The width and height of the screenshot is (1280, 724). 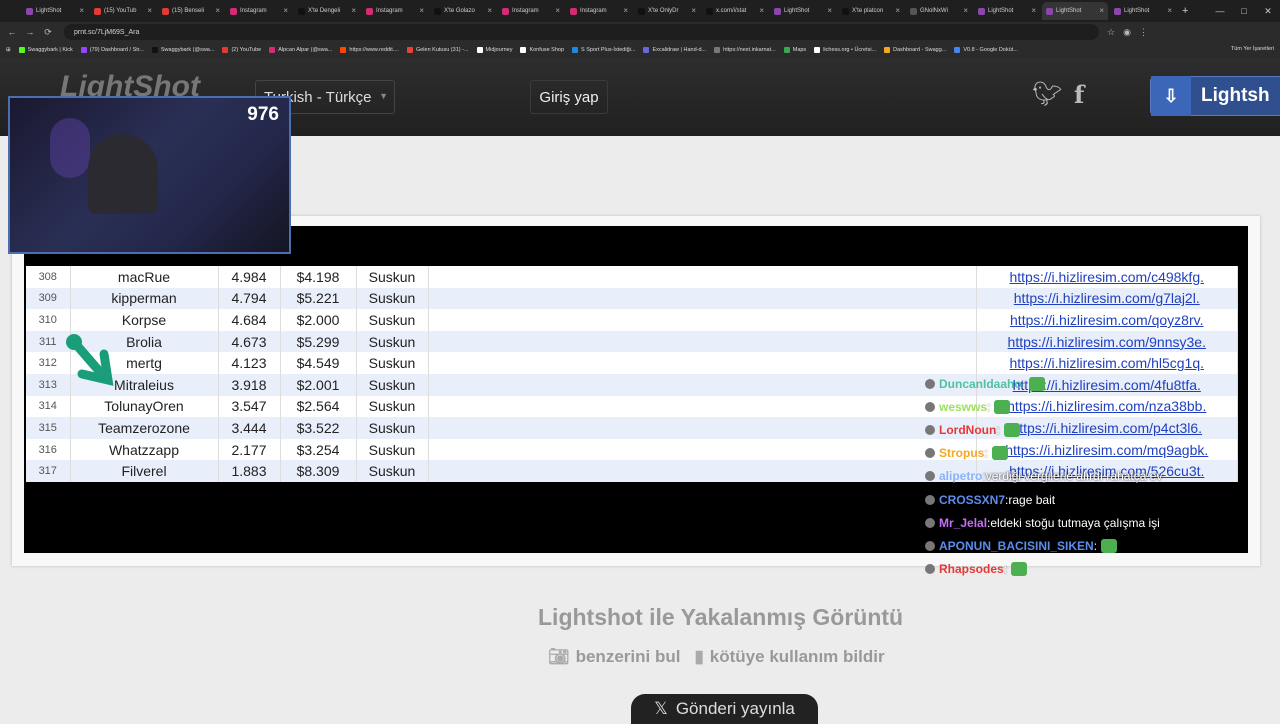 What do you see at coordinates (930, 476) in the screenshot?
I see `badge-icon` at bounding box center [930, 476].